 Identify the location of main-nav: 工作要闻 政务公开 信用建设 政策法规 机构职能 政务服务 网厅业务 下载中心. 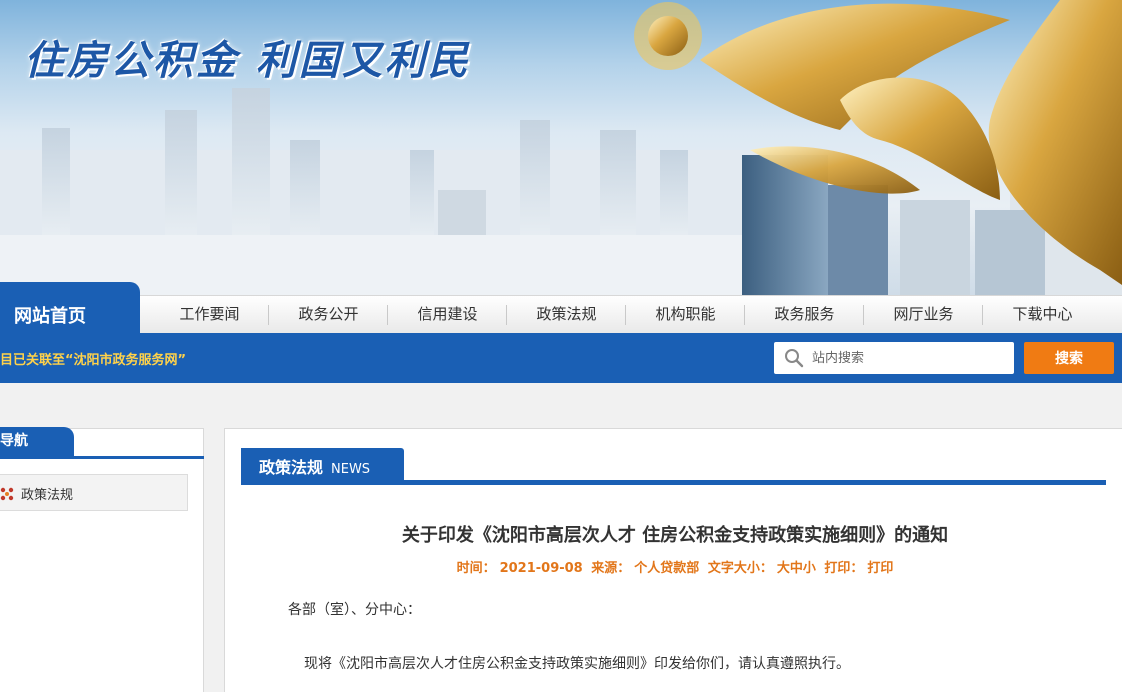
(561, 314).